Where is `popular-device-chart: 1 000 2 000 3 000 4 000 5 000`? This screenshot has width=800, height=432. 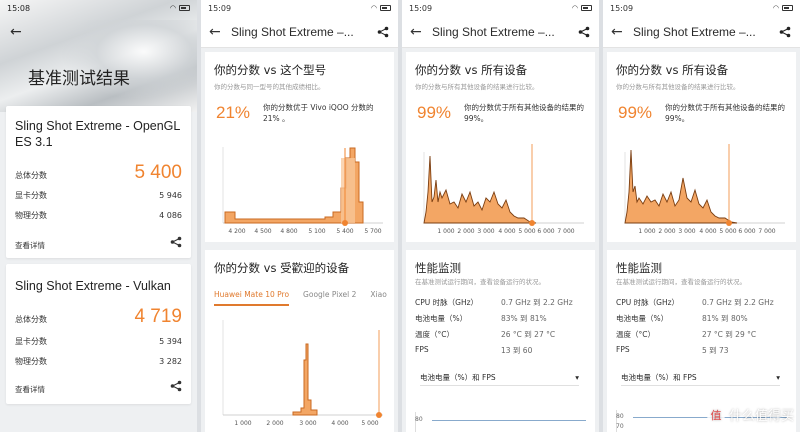
popular-device-chart: 1 000 2 000 3 000 4 000 5 000 is located at coordinates (302, 373).